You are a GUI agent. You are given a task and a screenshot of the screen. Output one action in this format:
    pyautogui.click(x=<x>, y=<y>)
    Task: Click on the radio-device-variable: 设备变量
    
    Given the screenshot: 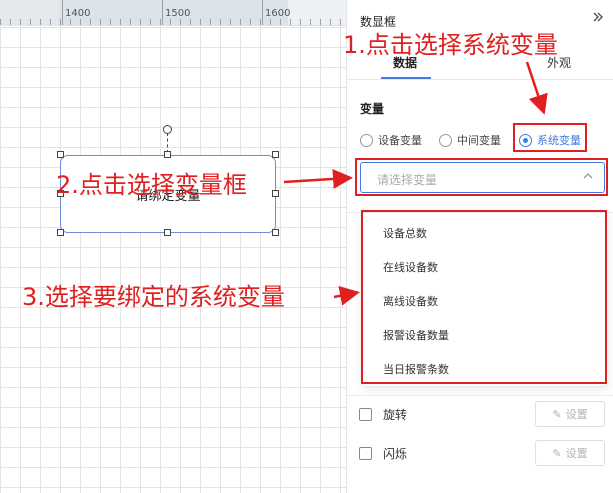 What is the action you would take?
    pyautogui.click(x=391, y=140)
    